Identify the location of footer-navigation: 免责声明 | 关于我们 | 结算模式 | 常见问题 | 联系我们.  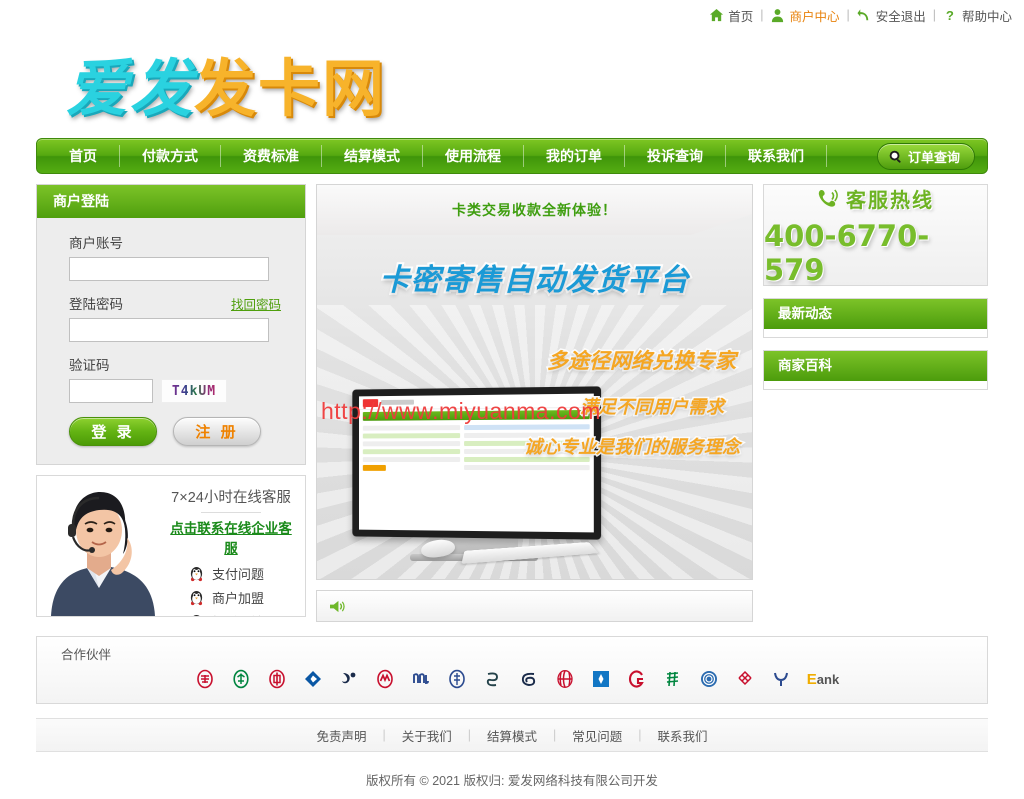
(512, 735).